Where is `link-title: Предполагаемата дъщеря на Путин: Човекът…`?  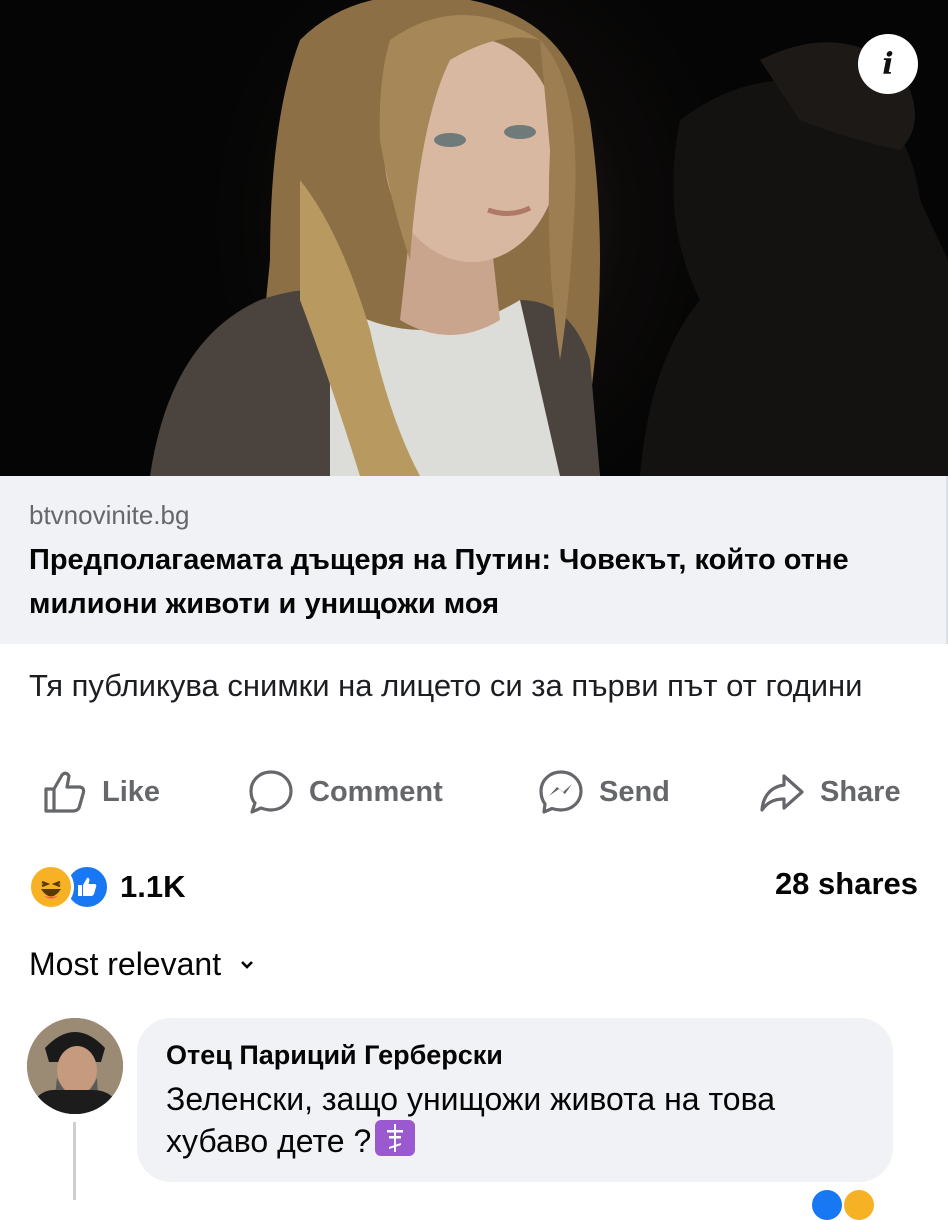
link-title: Предполагаемата дъщеря на Путин: Човекът… is located at coordinates (469, 582).